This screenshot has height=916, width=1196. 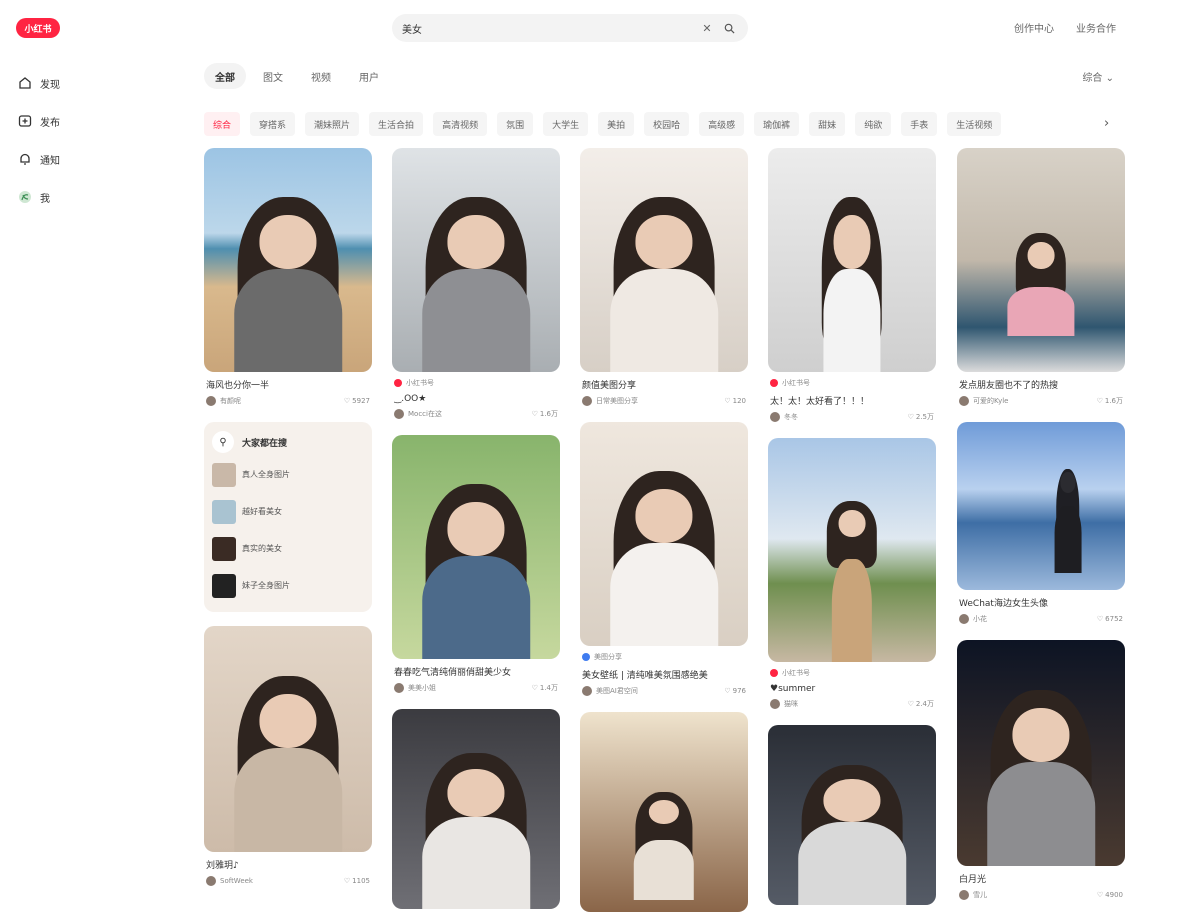 What do you see at coordinates (236, 881) in the screenshot?
I see `author-name: SoftWeek` at bounding box center [236, 881].